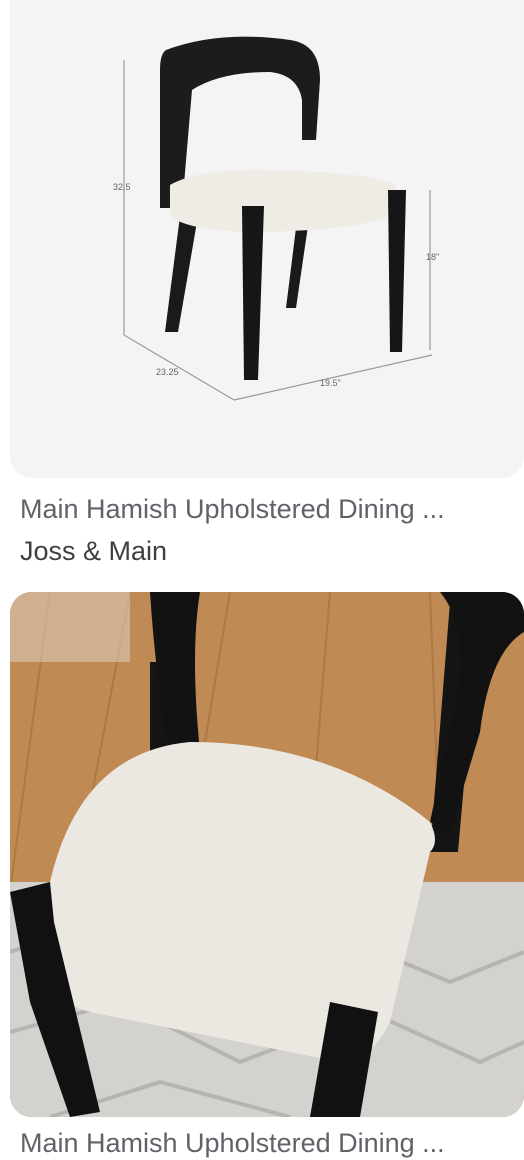 The height and width of the screenshot is (1160, 524). Describe the element at coordinates (122, 187) in the screenshot. I see `dim-height-label: 32.5` at that location.